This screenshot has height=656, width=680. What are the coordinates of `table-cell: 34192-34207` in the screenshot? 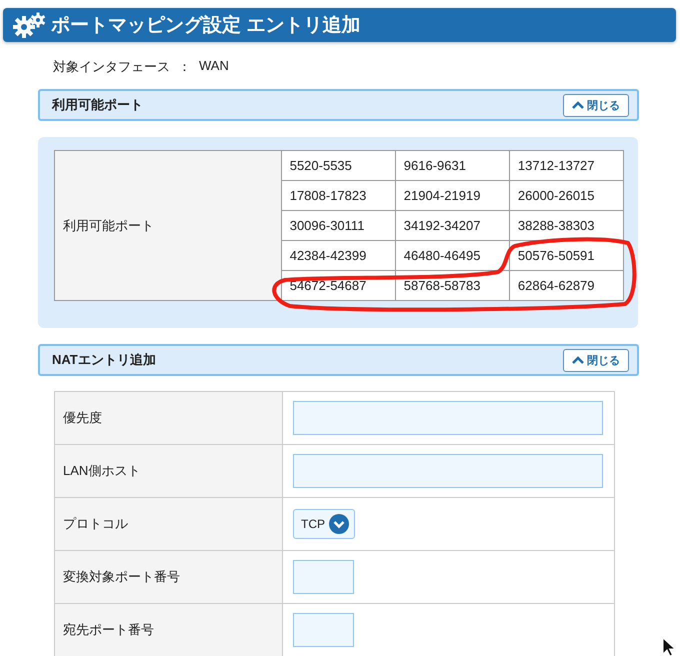 It's located at (452, 225).